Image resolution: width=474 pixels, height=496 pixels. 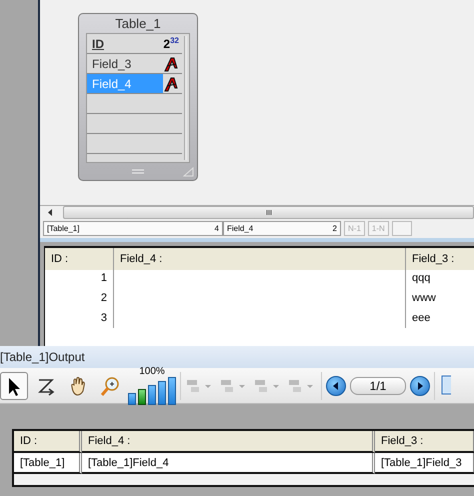 I want to click on right-arrow-icon, so click(x=420, y=386).